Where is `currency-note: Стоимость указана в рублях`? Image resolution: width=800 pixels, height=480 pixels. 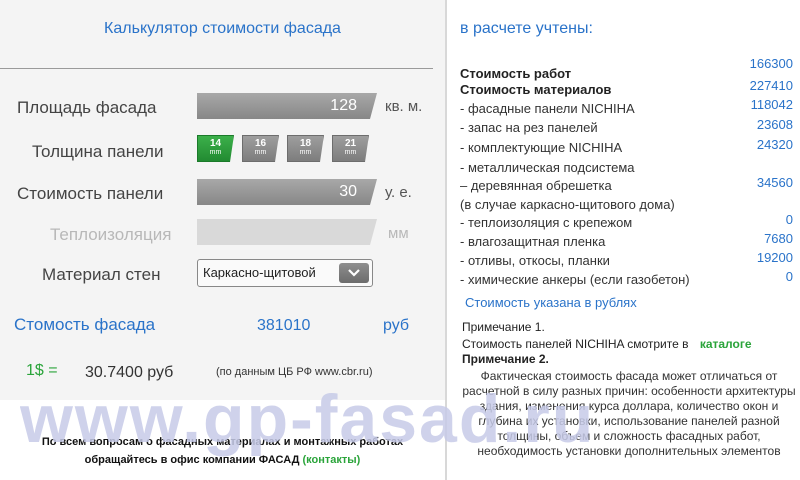 currency-note: Стоимость указана в рублях is located at coordinates (551, 302).